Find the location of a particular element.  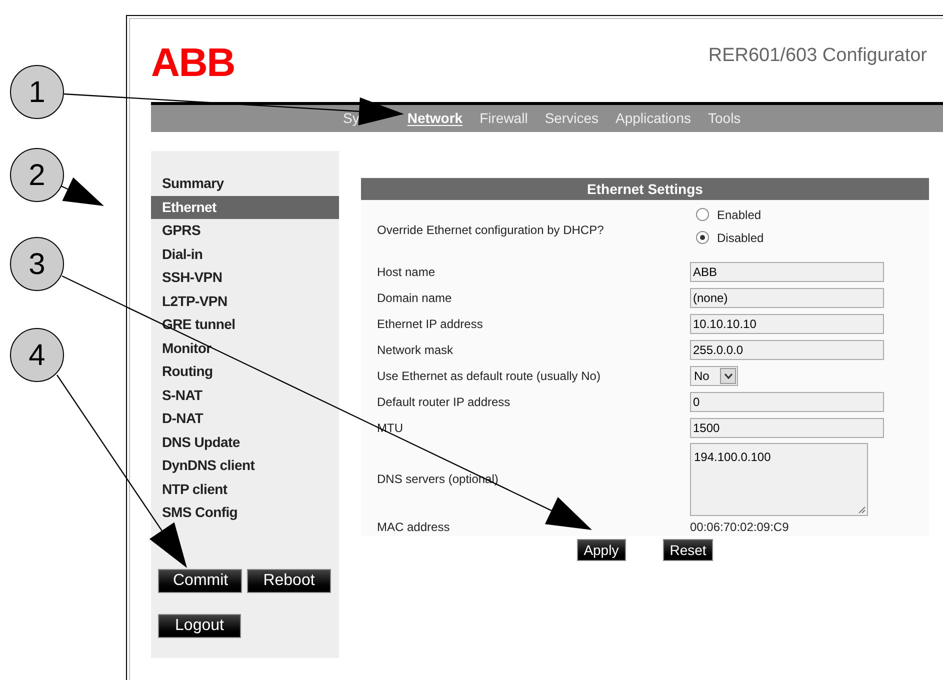

text-field: 1500 is located at coordinates (787, 428).